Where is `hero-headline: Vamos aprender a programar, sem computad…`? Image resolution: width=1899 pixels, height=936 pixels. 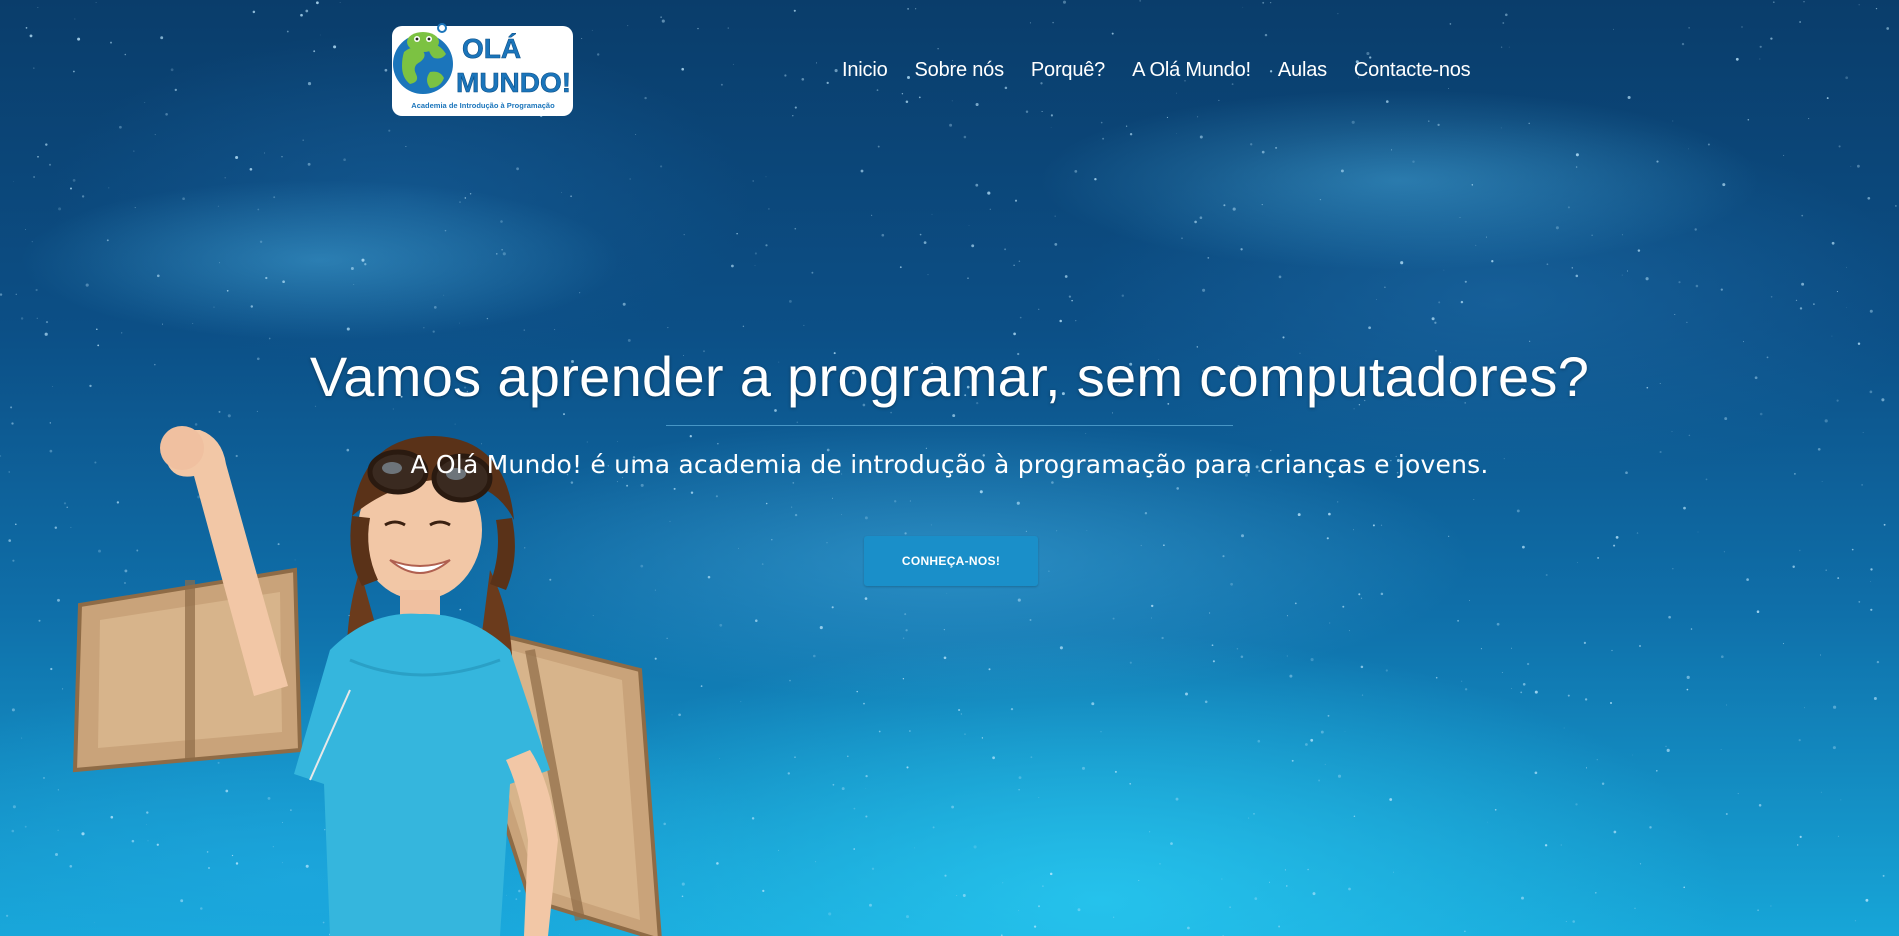 hero-headline: Vamos aprender a programar, sem computad… is located at coordinates (949, 376).